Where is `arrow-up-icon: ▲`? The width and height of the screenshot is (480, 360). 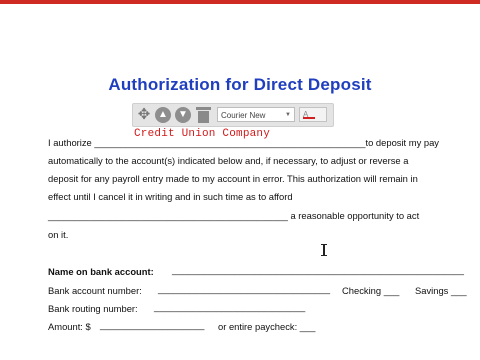
arrow-up-icon: ▲ is located at coordinates (163, 115).